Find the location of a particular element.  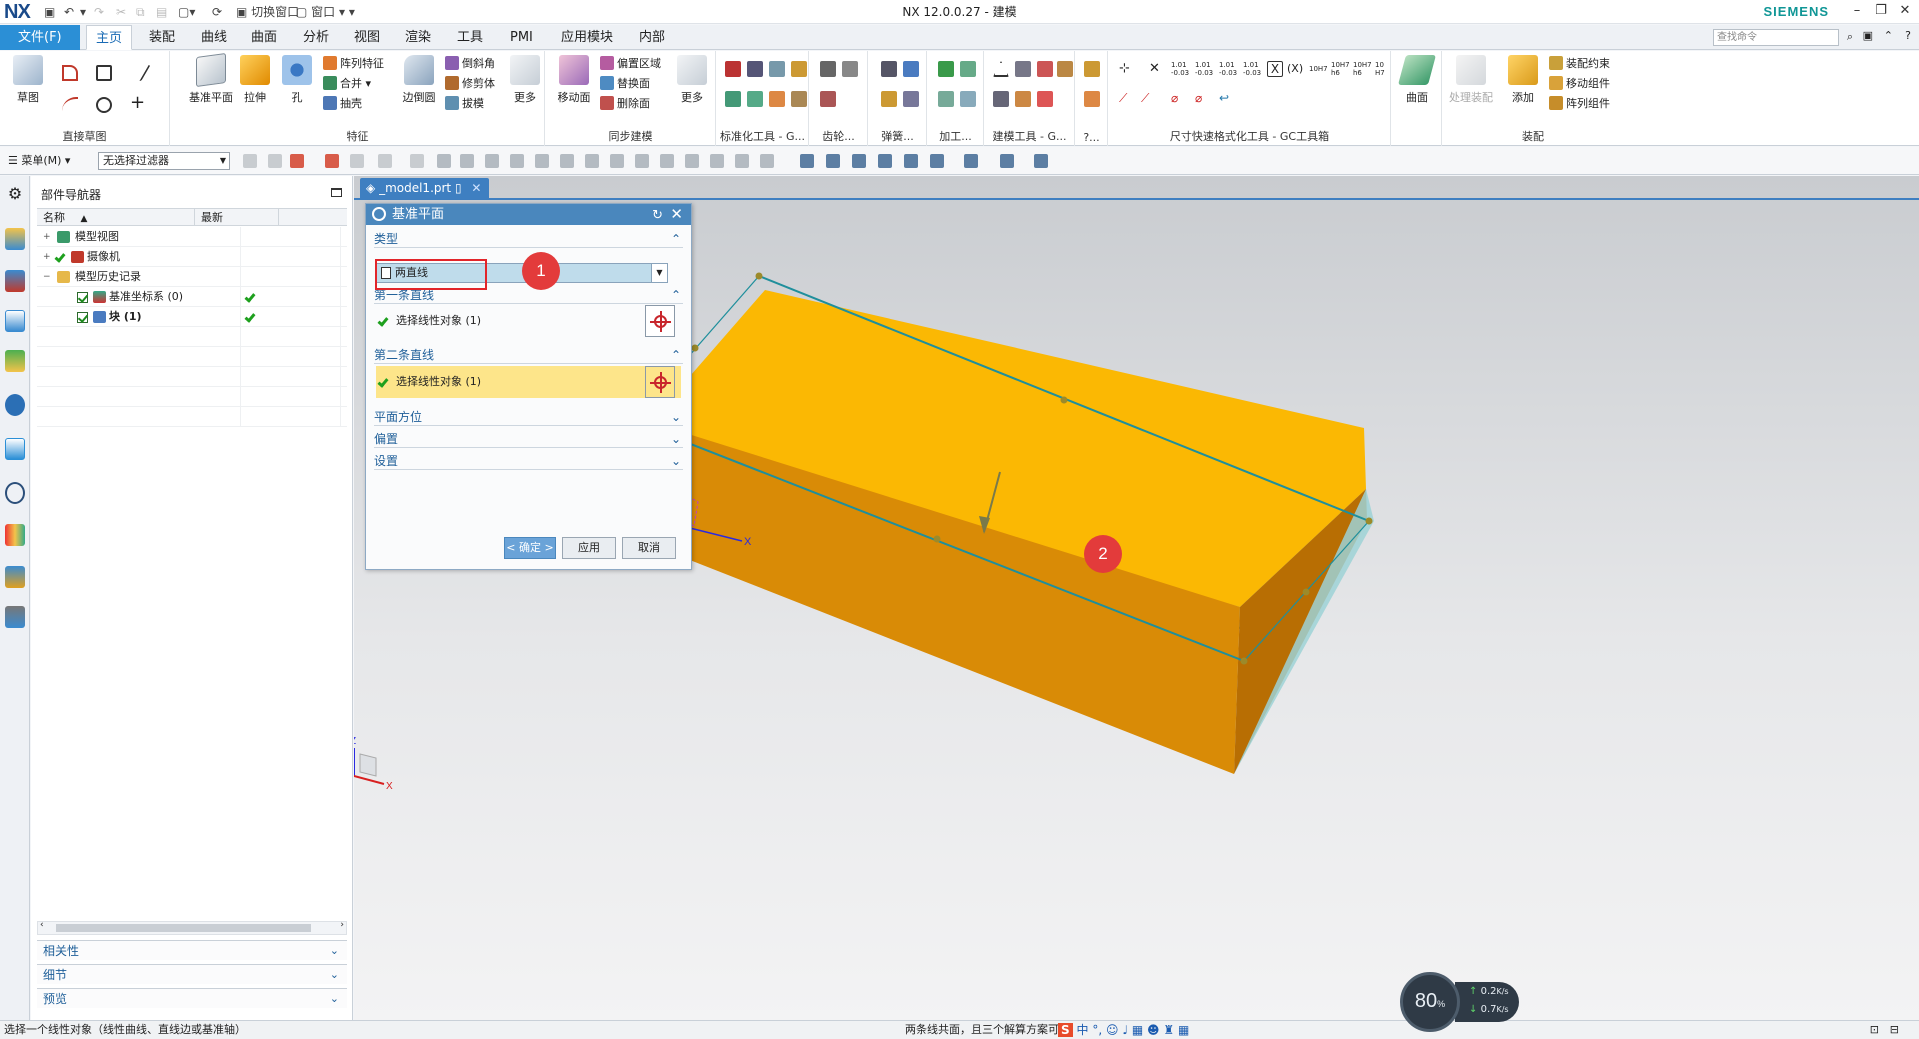

hd3d-tools-icon is located at coordinates (15, 405).